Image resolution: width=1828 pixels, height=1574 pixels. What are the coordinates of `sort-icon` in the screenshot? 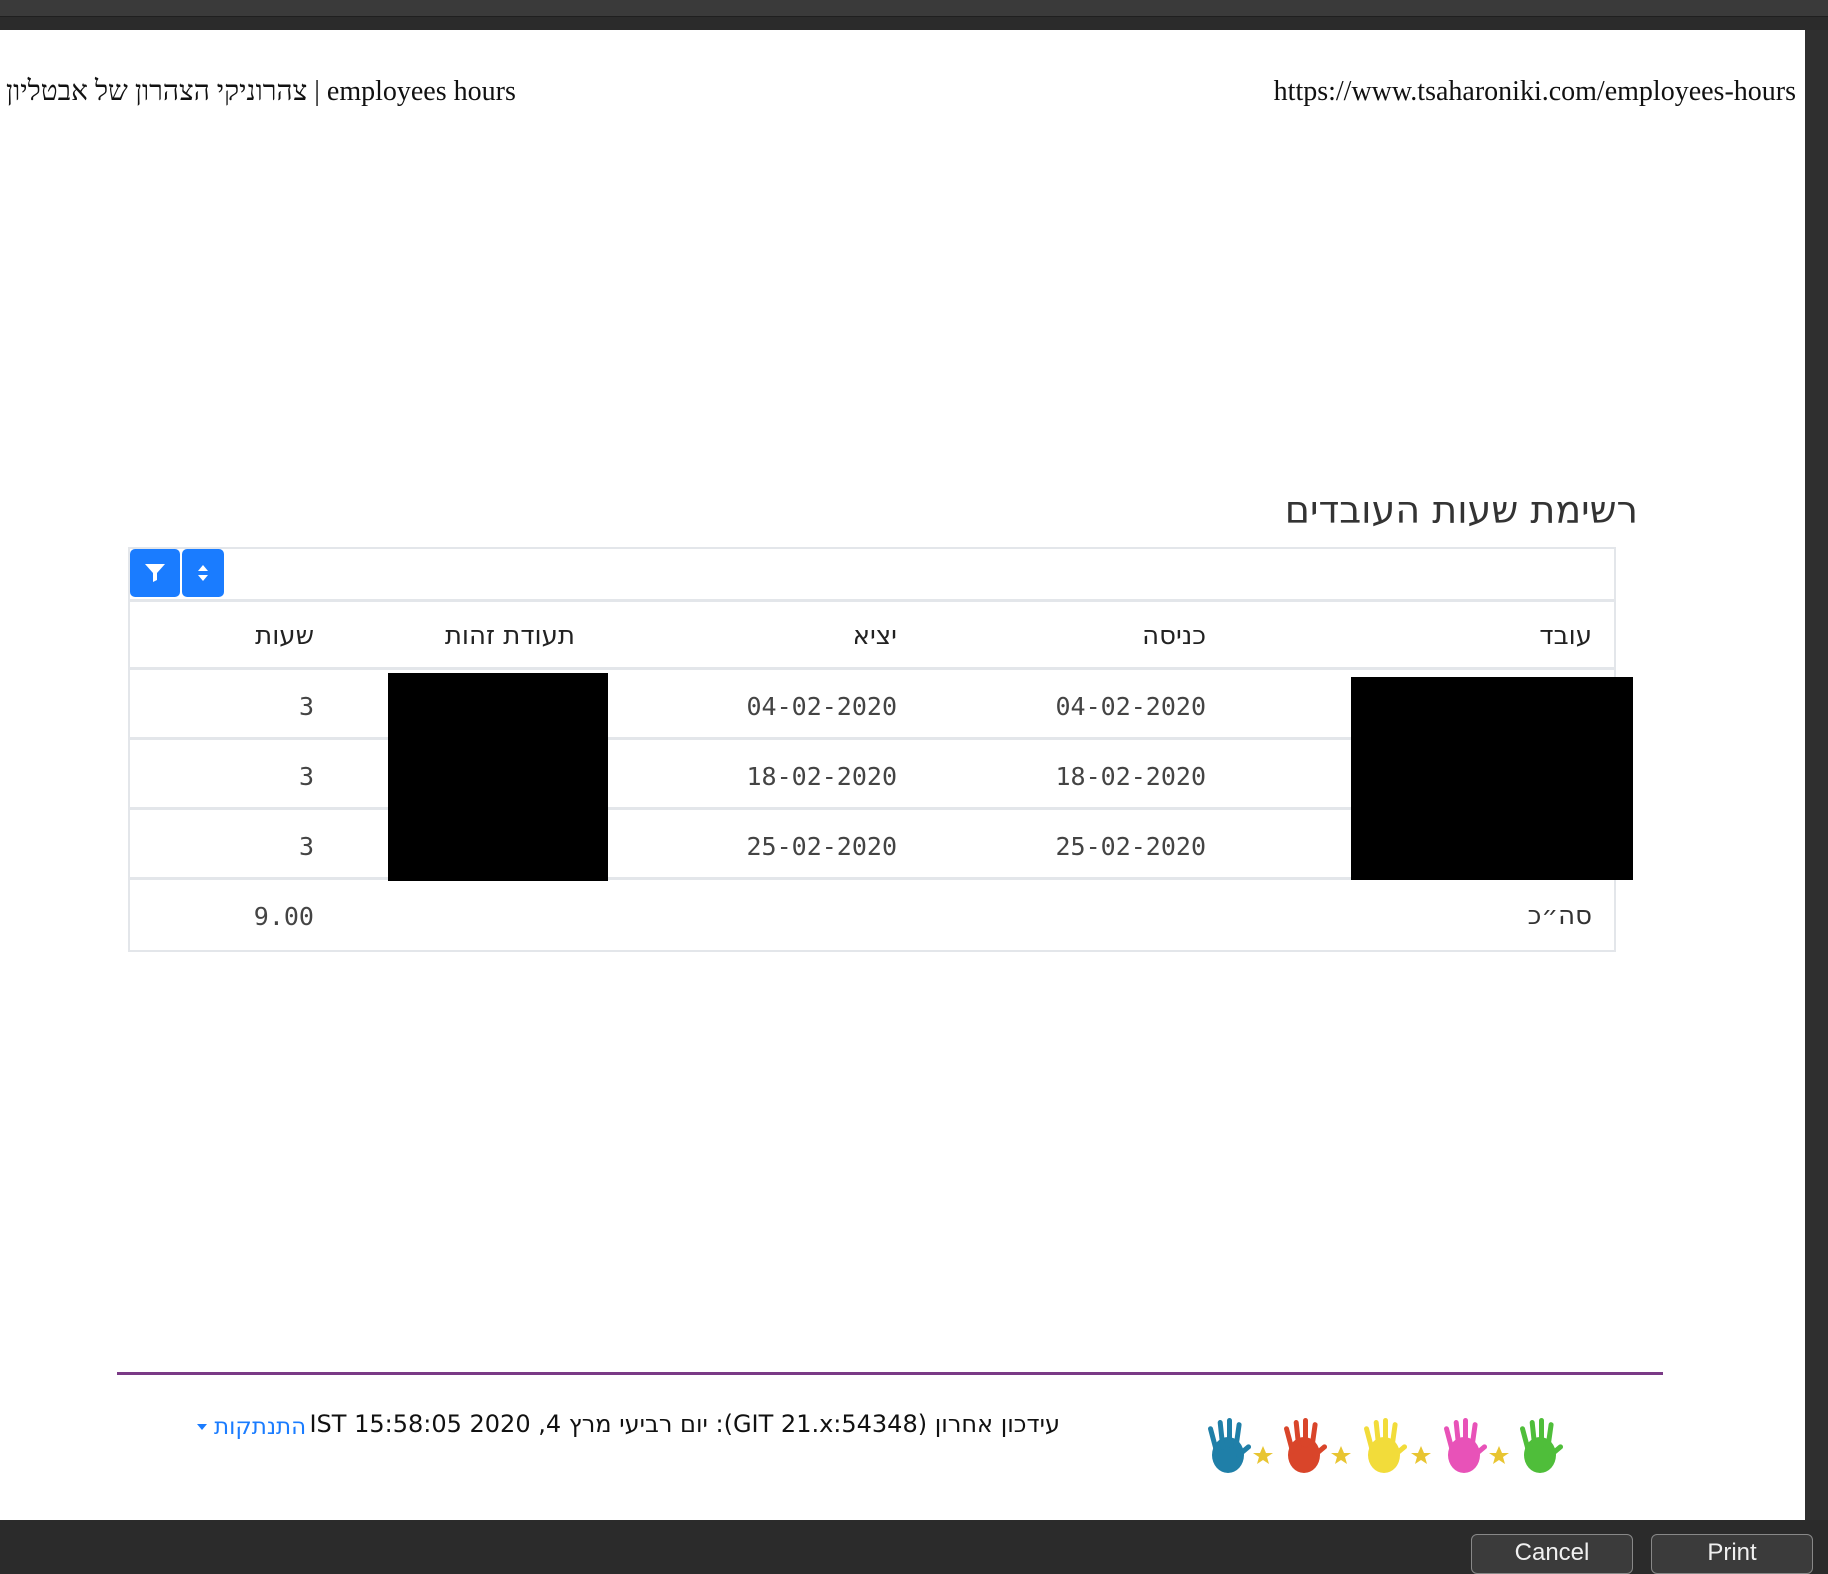 It's located at (203, 573).